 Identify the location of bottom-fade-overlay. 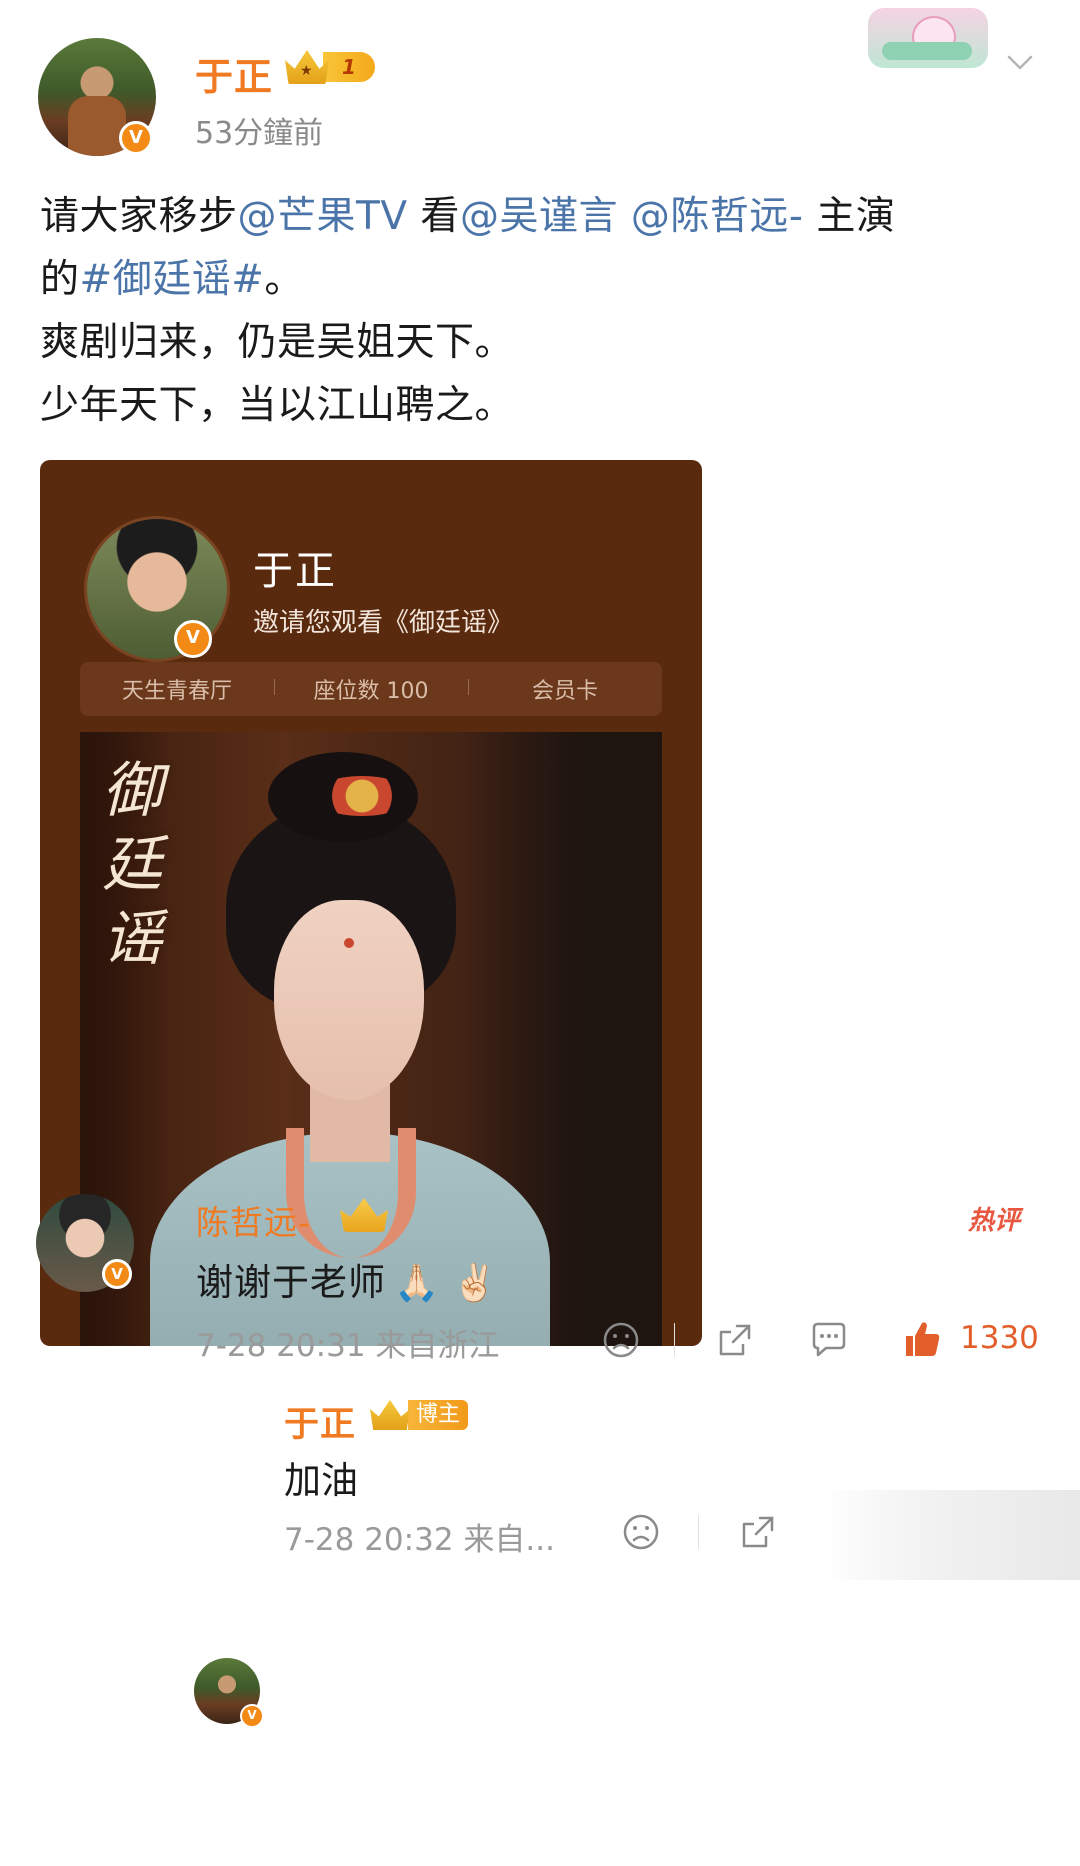
(950, 1535).